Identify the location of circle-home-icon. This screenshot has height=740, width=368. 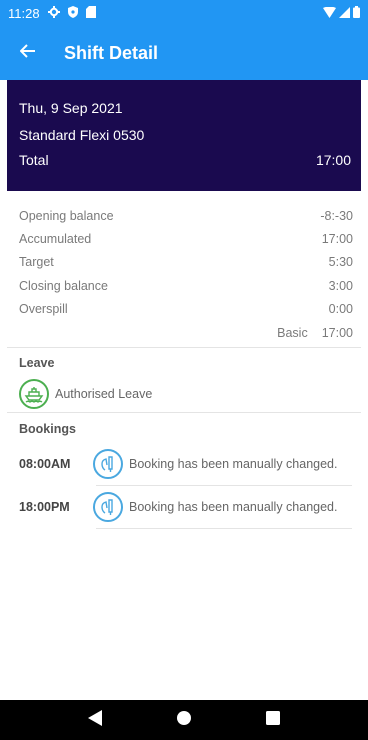
(184, 720).